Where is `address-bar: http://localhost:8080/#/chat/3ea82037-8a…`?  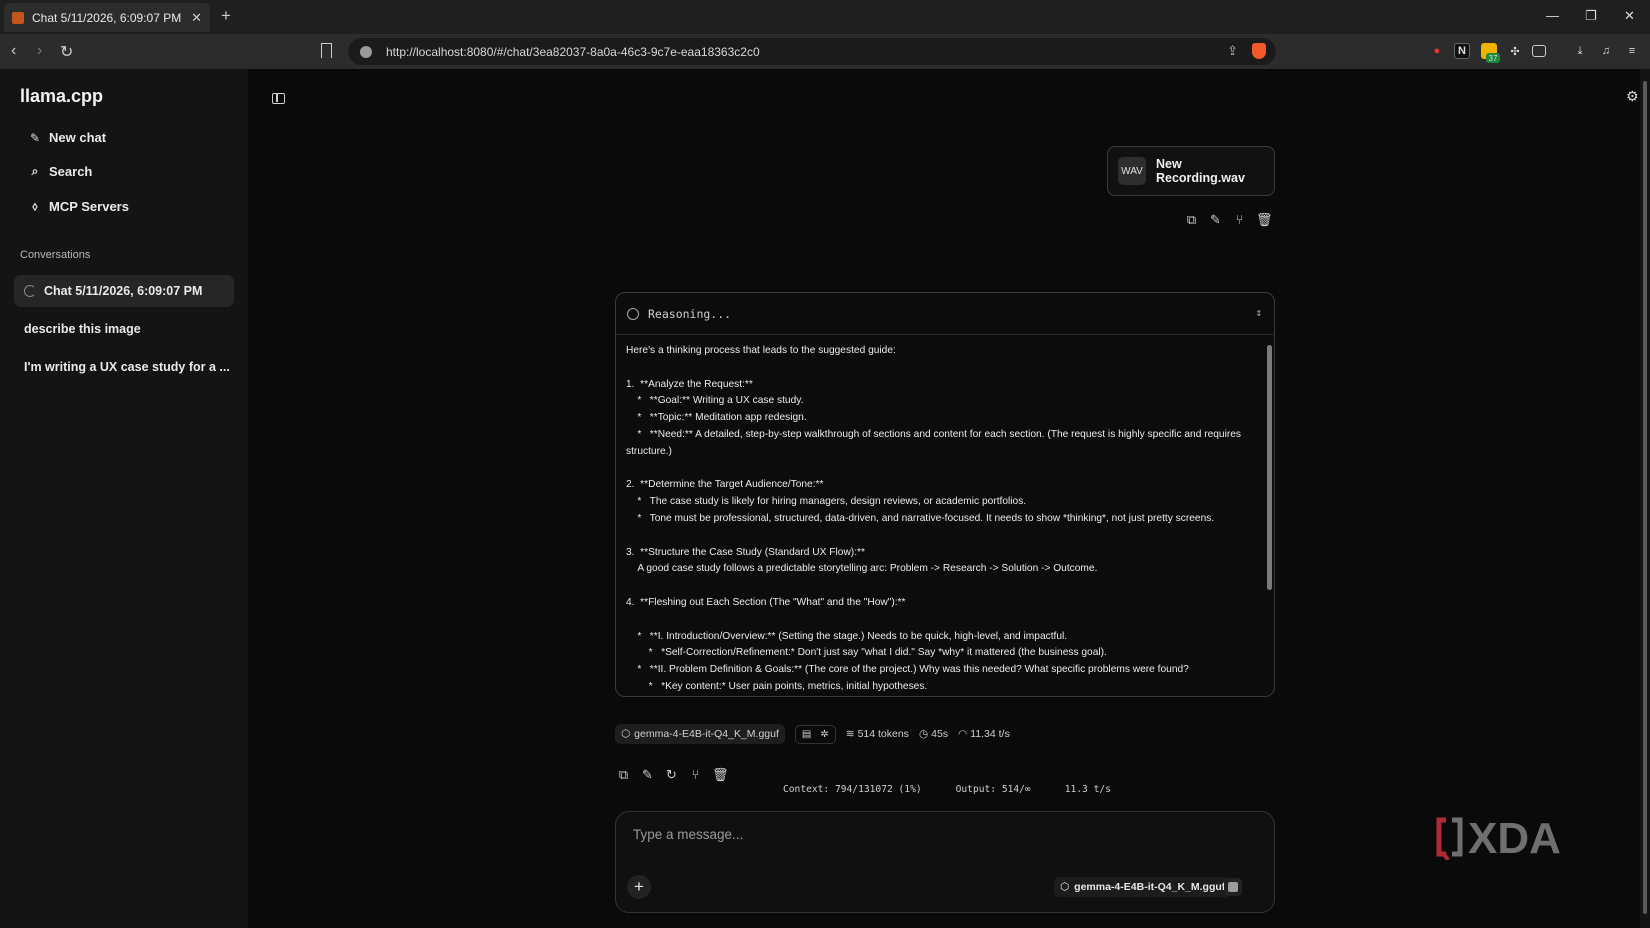 address-bar: http://localhost:8080/#/chat/3ea82037-8a… is located at coordinates (812, 51).